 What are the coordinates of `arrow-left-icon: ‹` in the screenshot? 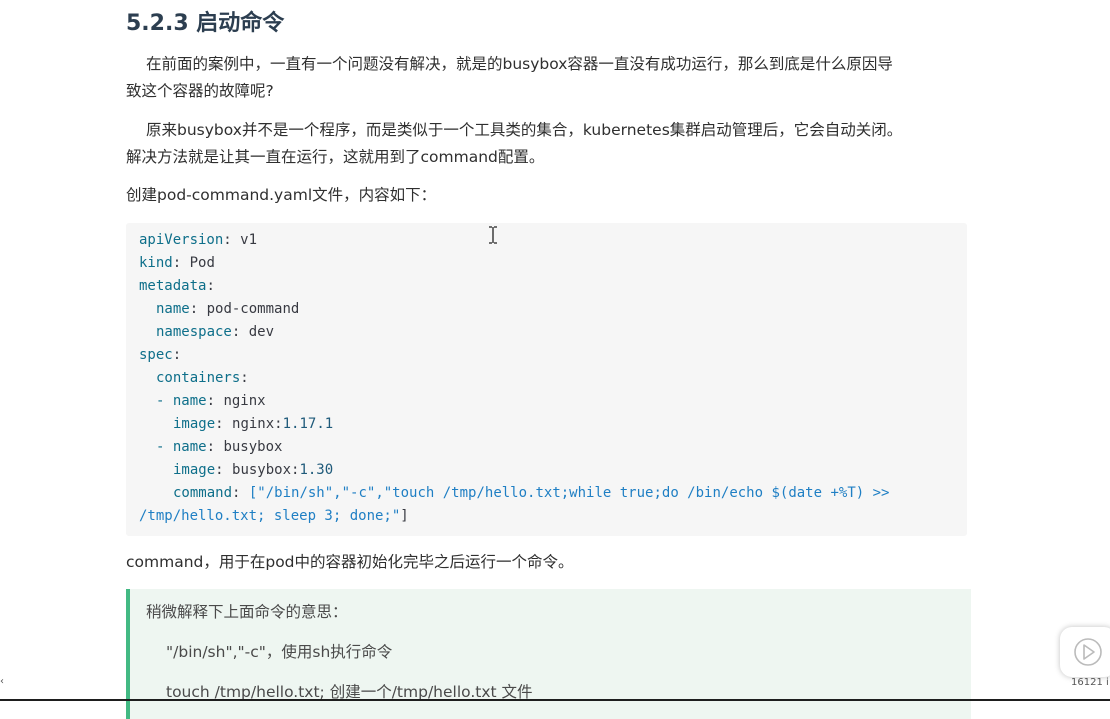 It's located at (2, 681).